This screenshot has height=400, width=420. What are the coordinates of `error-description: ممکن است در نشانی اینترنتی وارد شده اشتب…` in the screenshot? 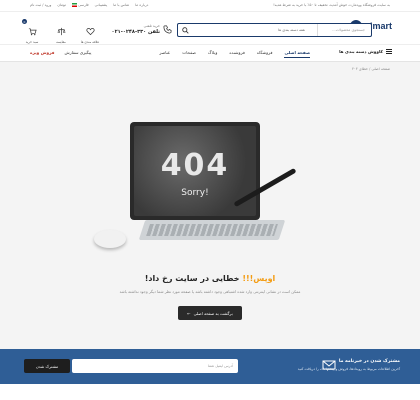 It's located at (210, 291).